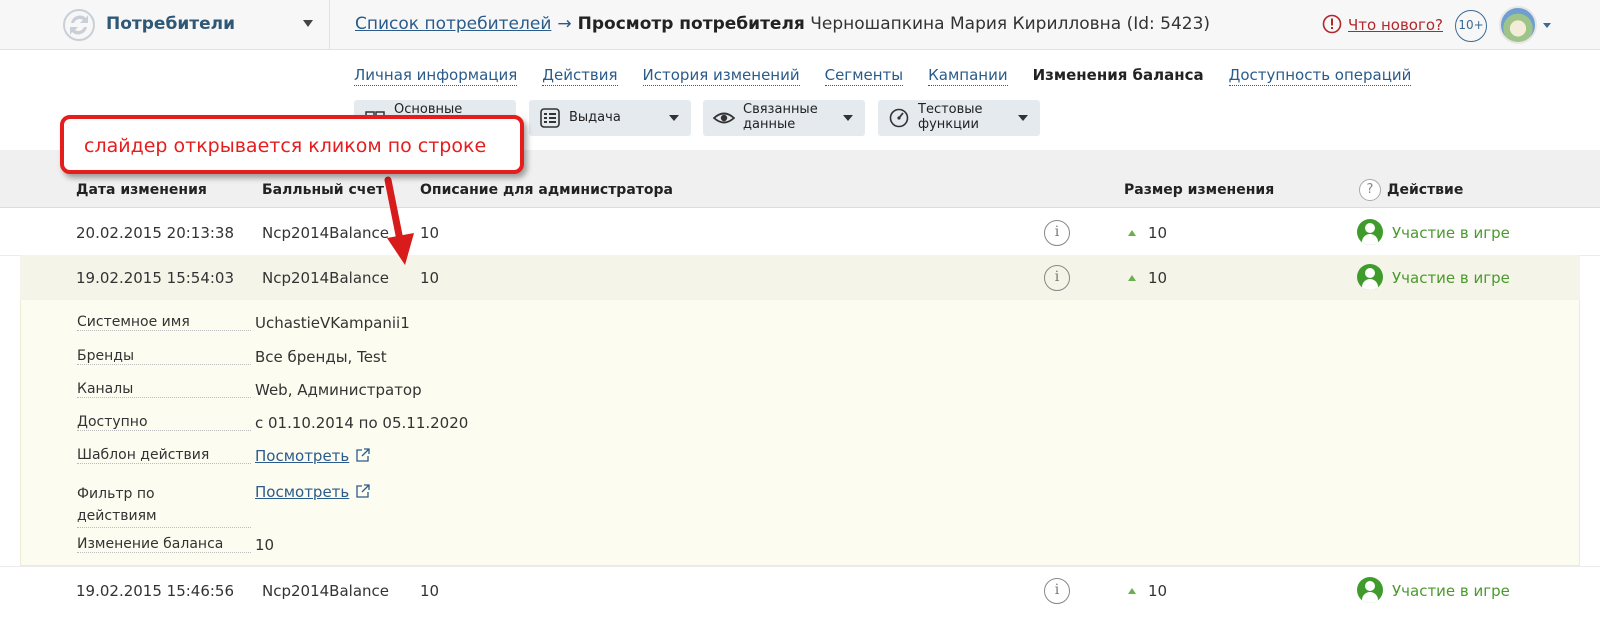 The width and height of the screenshot is (1600, 624). I want to click on tab-operations-availability: Доступность операций, so click(1320, 76).